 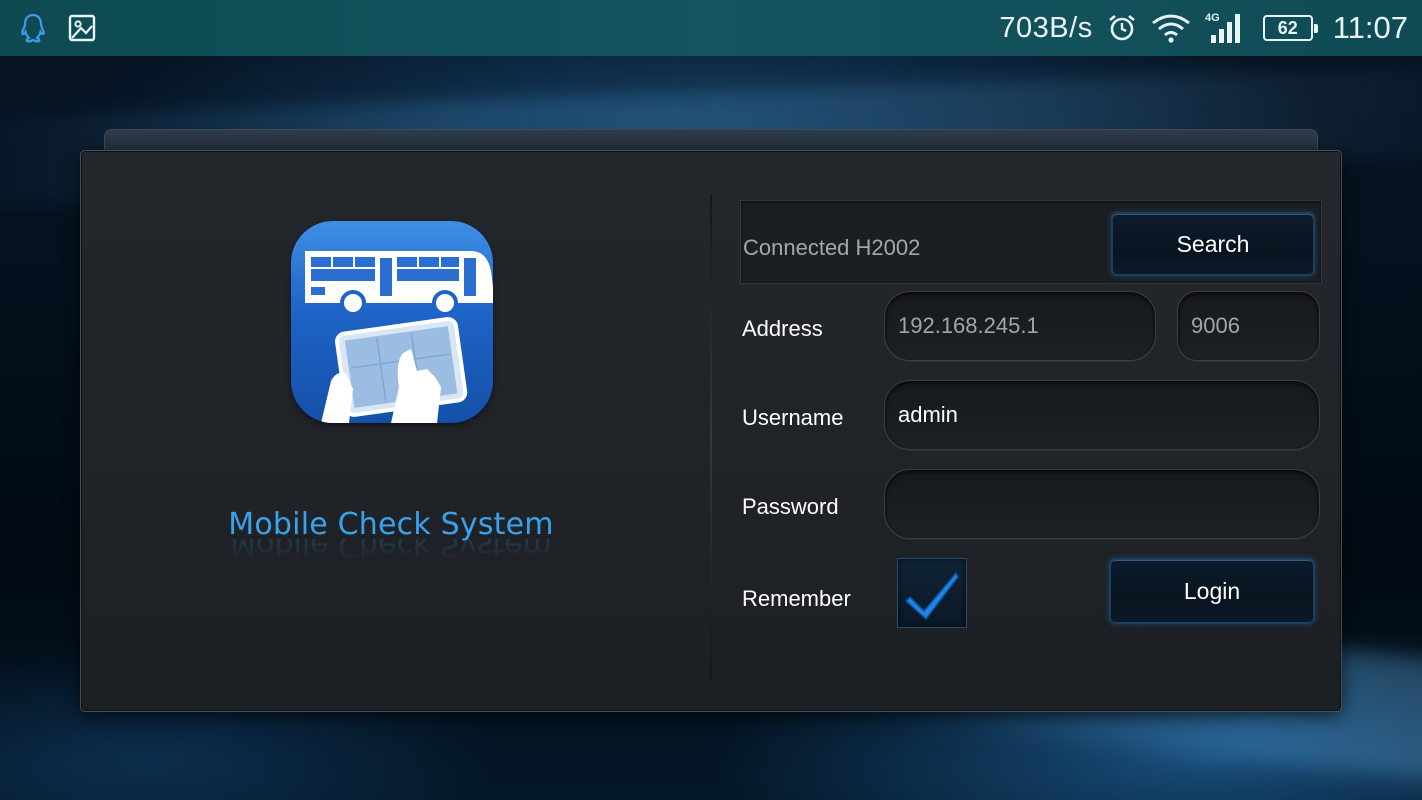 I want to click on image-notification-icon, so click(x=82, y=28).